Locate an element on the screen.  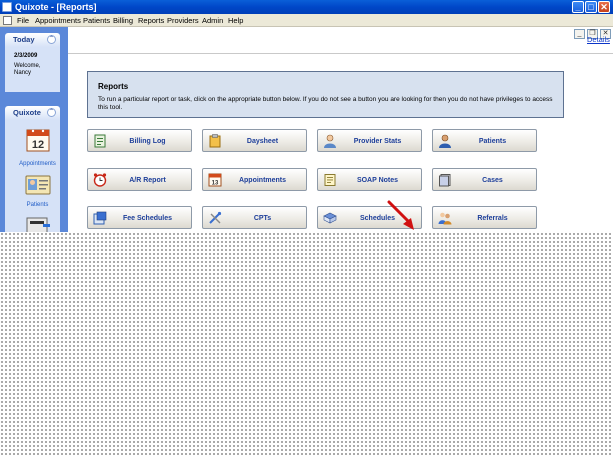
welcome-text: Welcome, is located at coordinates (27, 66).